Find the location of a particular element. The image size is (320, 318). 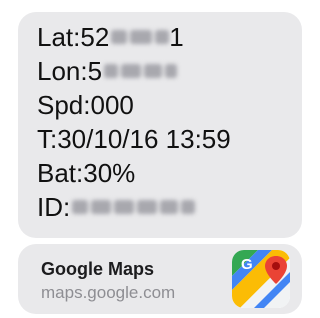

latitude-line: Lat: 52 1 is located at coordinates (169, 37).